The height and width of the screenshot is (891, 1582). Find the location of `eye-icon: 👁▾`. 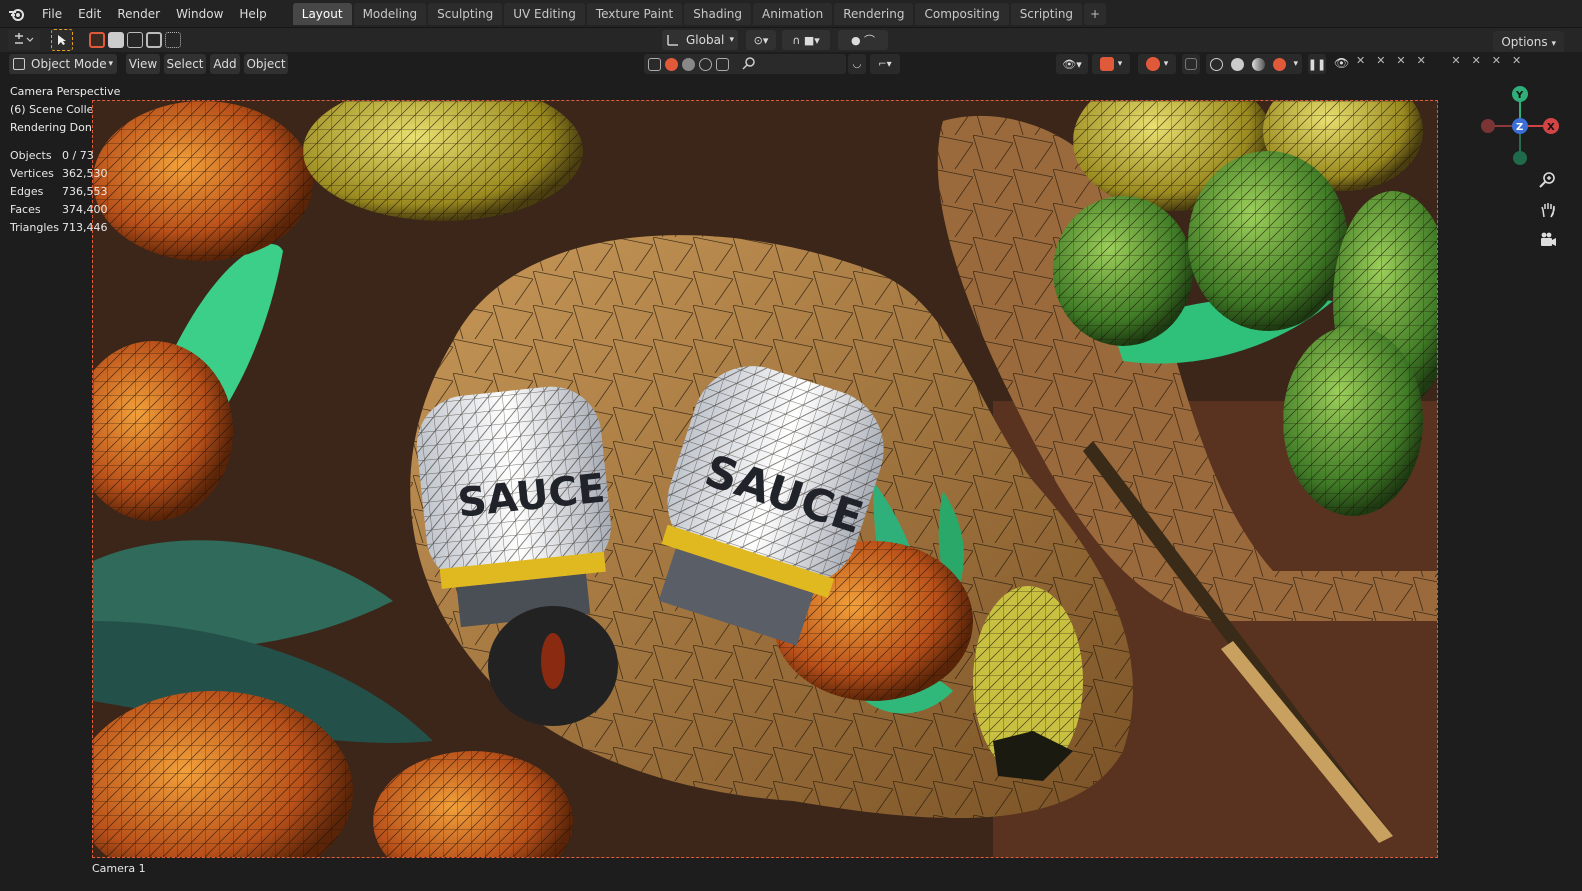

eye-icon: 👁▾ is located at coordinates (1072, 64).